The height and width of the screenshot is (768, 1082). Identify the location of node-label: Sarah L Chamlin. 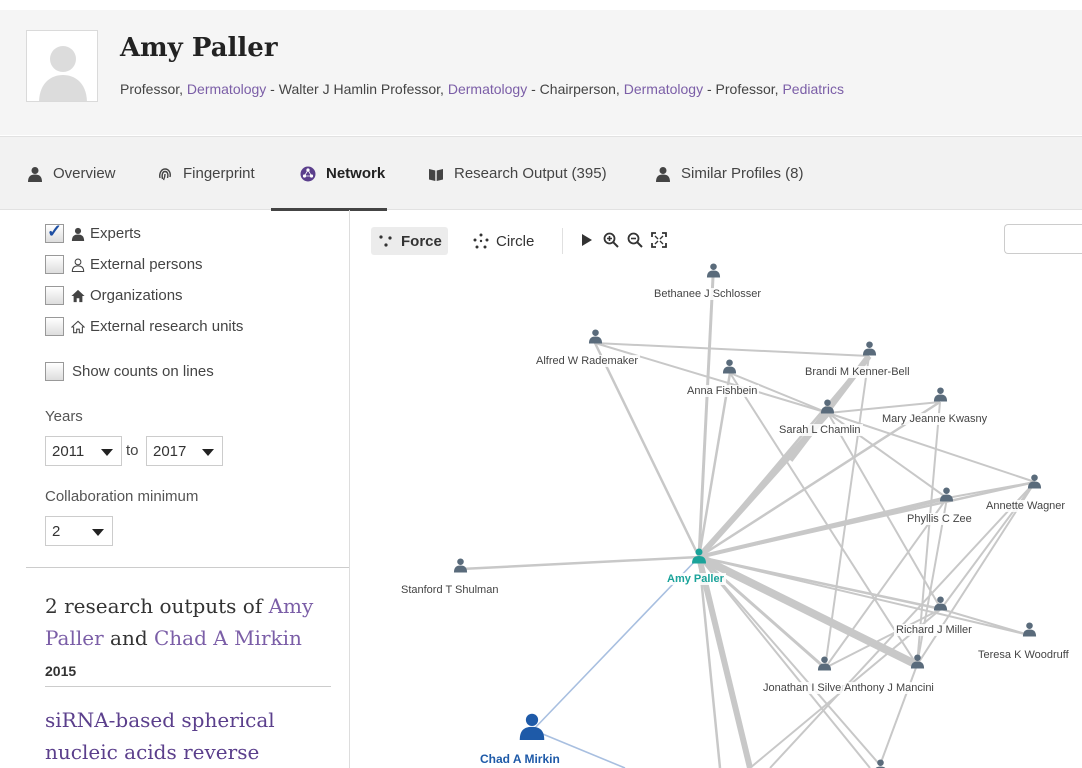
(820, 430).